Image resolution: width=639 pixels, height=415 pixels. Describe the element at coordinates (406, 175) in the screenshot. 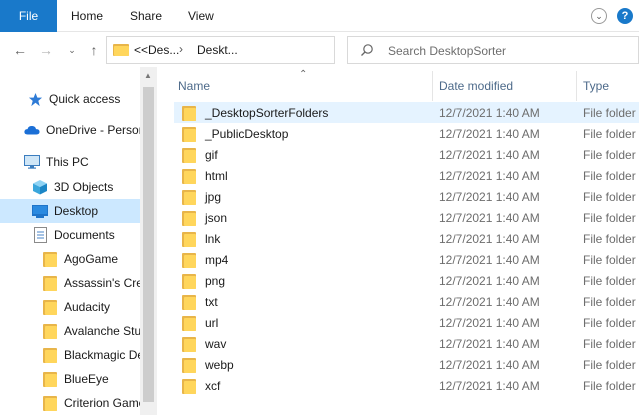

I see `table-row: html 12/7/2021 1:40 AM File folder` at that location.